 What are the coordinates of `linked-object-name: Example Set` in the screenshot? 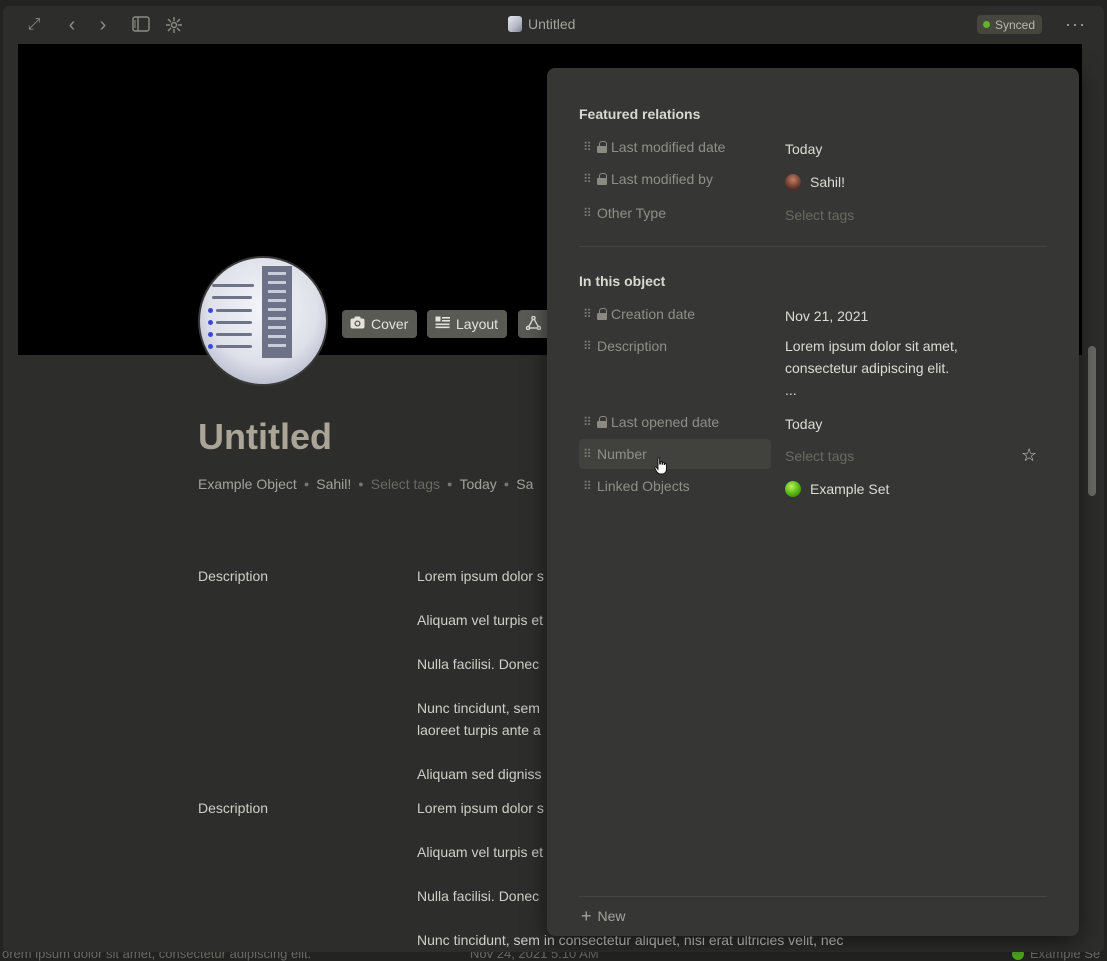 It's located at (850, 489).